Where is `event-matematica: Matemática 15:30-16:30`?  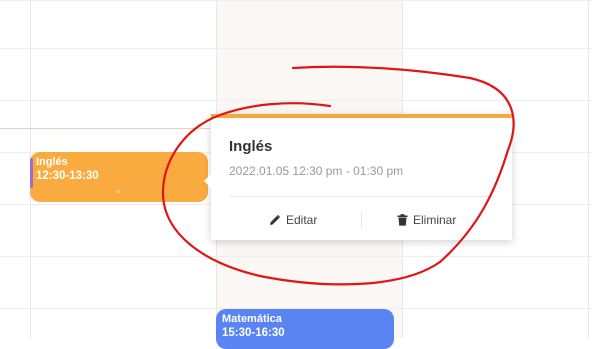
event-matematica: Matemática 15:30-16:30 is located at coordinates (305, 329).